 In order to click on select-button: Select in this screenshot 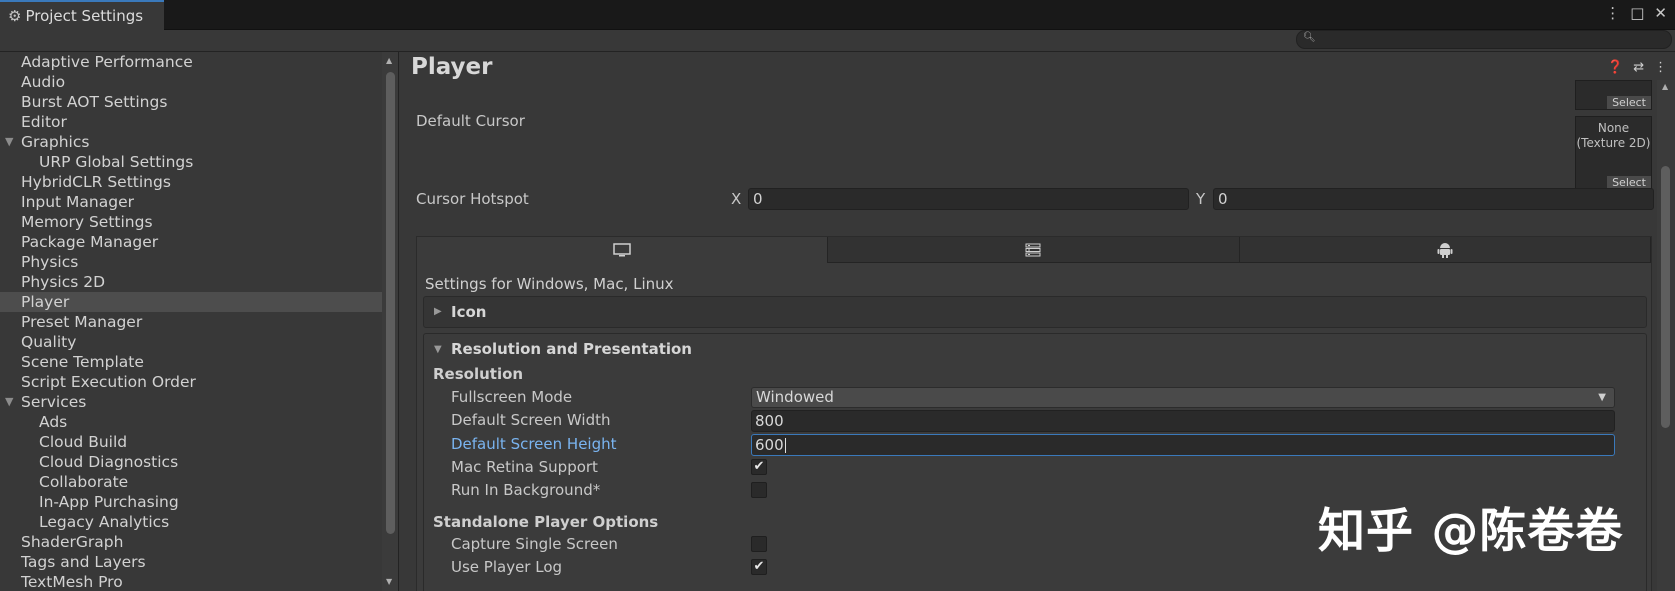, I will do `click(1629, 102)`.